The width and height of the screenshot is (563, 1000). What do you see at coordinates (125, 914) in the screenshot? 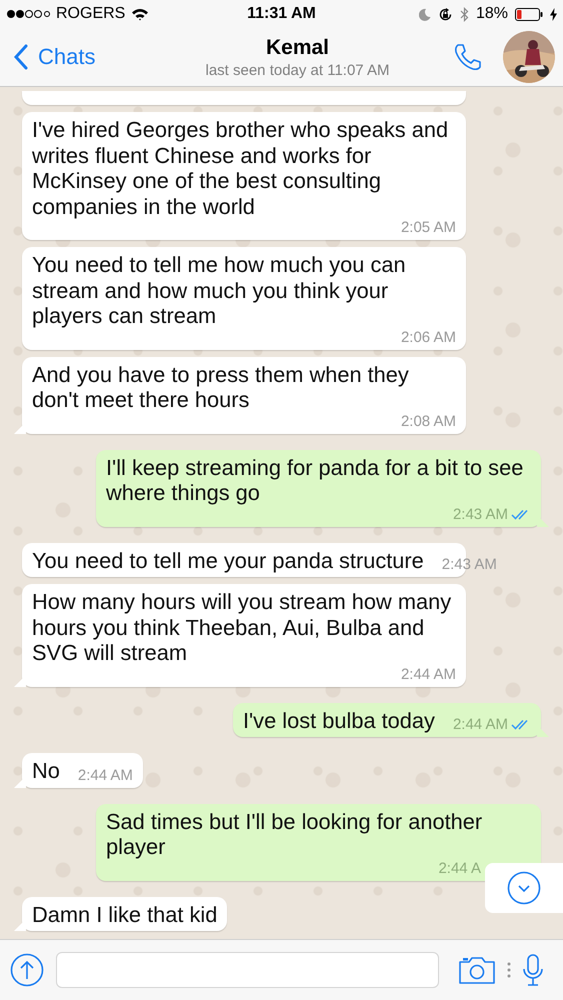
I see `message-text: Damn I like that kid` at bounding box center [125, 914].